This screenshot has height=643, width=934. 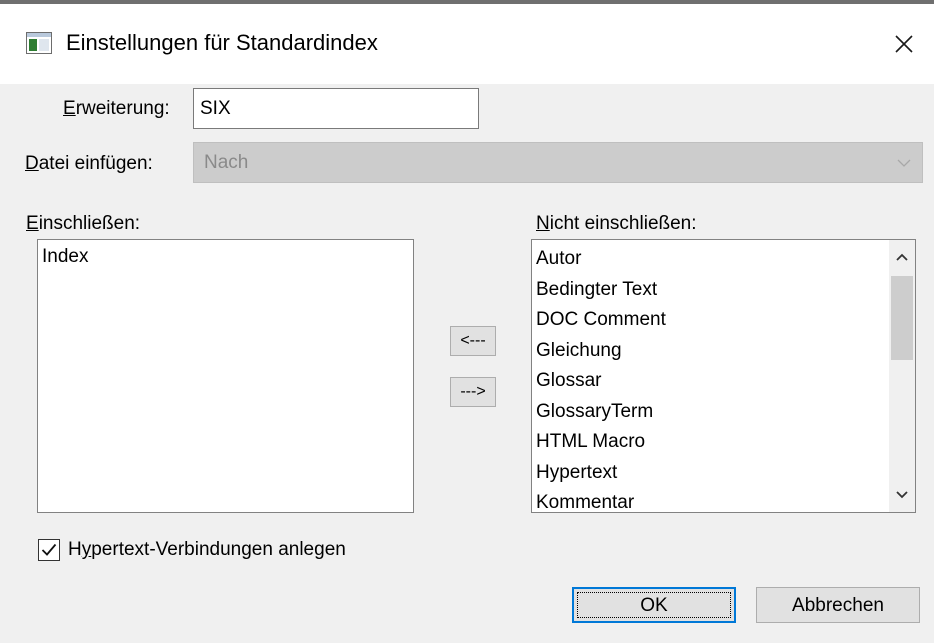 What do you see at coordinates (723, 381) in the screenshot?
I see `list-item: Glossar` at bounding box center [723, 381].